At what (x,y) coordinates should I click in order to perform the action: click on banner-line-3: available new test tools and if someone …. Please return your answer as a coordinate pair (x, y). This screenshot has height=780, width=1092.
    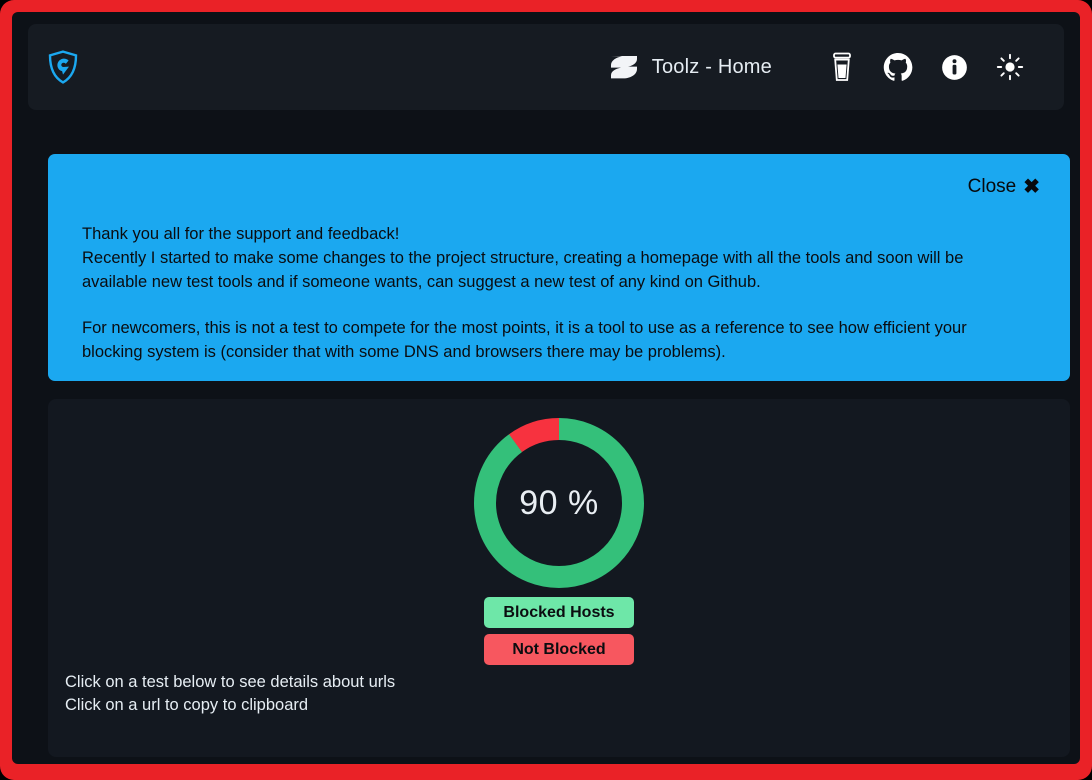
    Looking at the image, I should click on (421, 282).